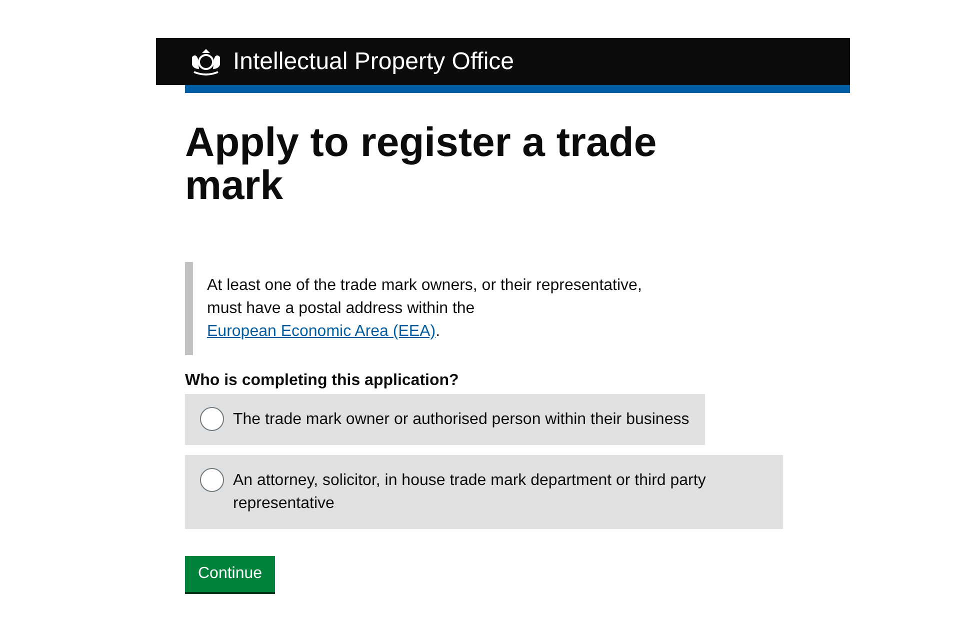  I want to click on continue-button: Continue, so click(230, 574).